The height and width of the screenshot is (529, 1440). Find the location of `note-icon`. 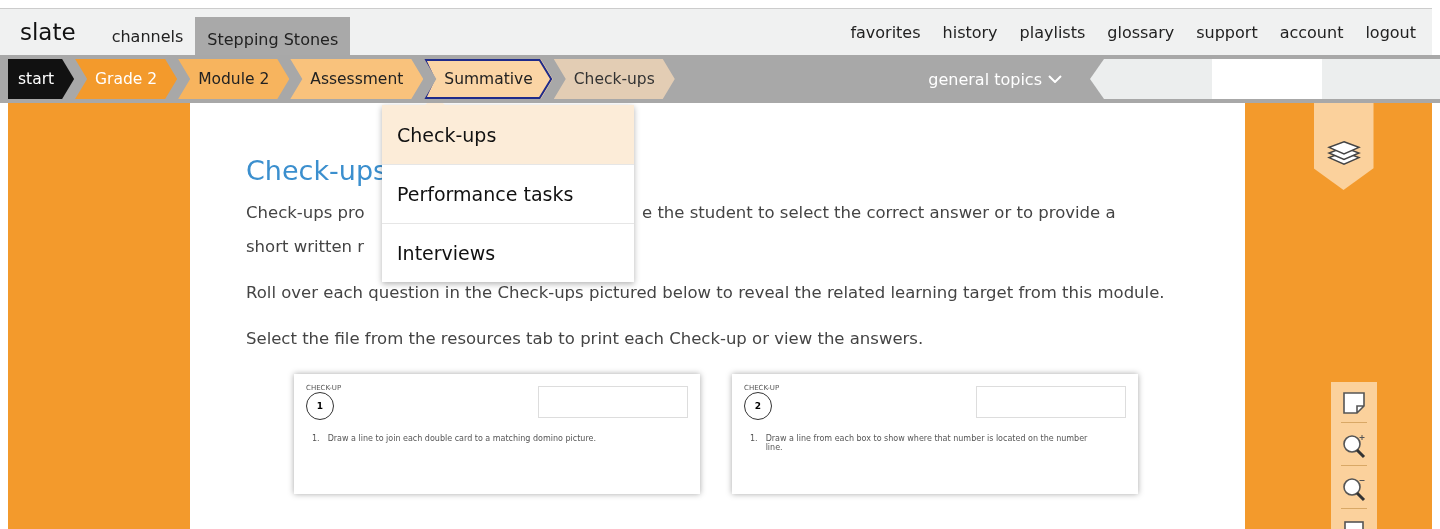

note-icon is located at coordinates (1353, 406).